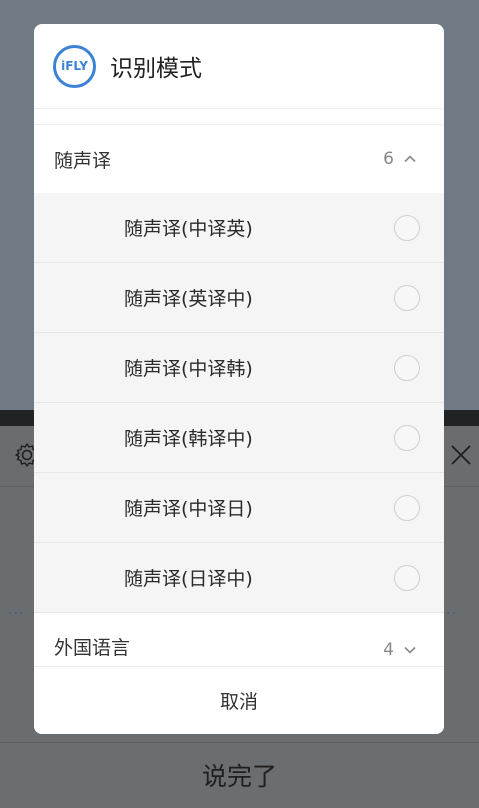 The height and width of the screenshot is (808, 479). Describe the element at coordinates (388, 650) in the screenshot. I see `group-count: 4` at that location.